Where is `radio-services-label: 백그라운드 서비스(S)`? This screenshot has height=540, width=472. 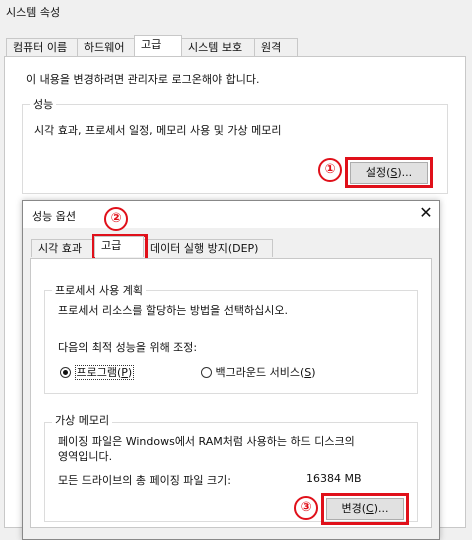 radio-services-label: 백그라운드 서비스(S) is located at coordinates (265, 372).